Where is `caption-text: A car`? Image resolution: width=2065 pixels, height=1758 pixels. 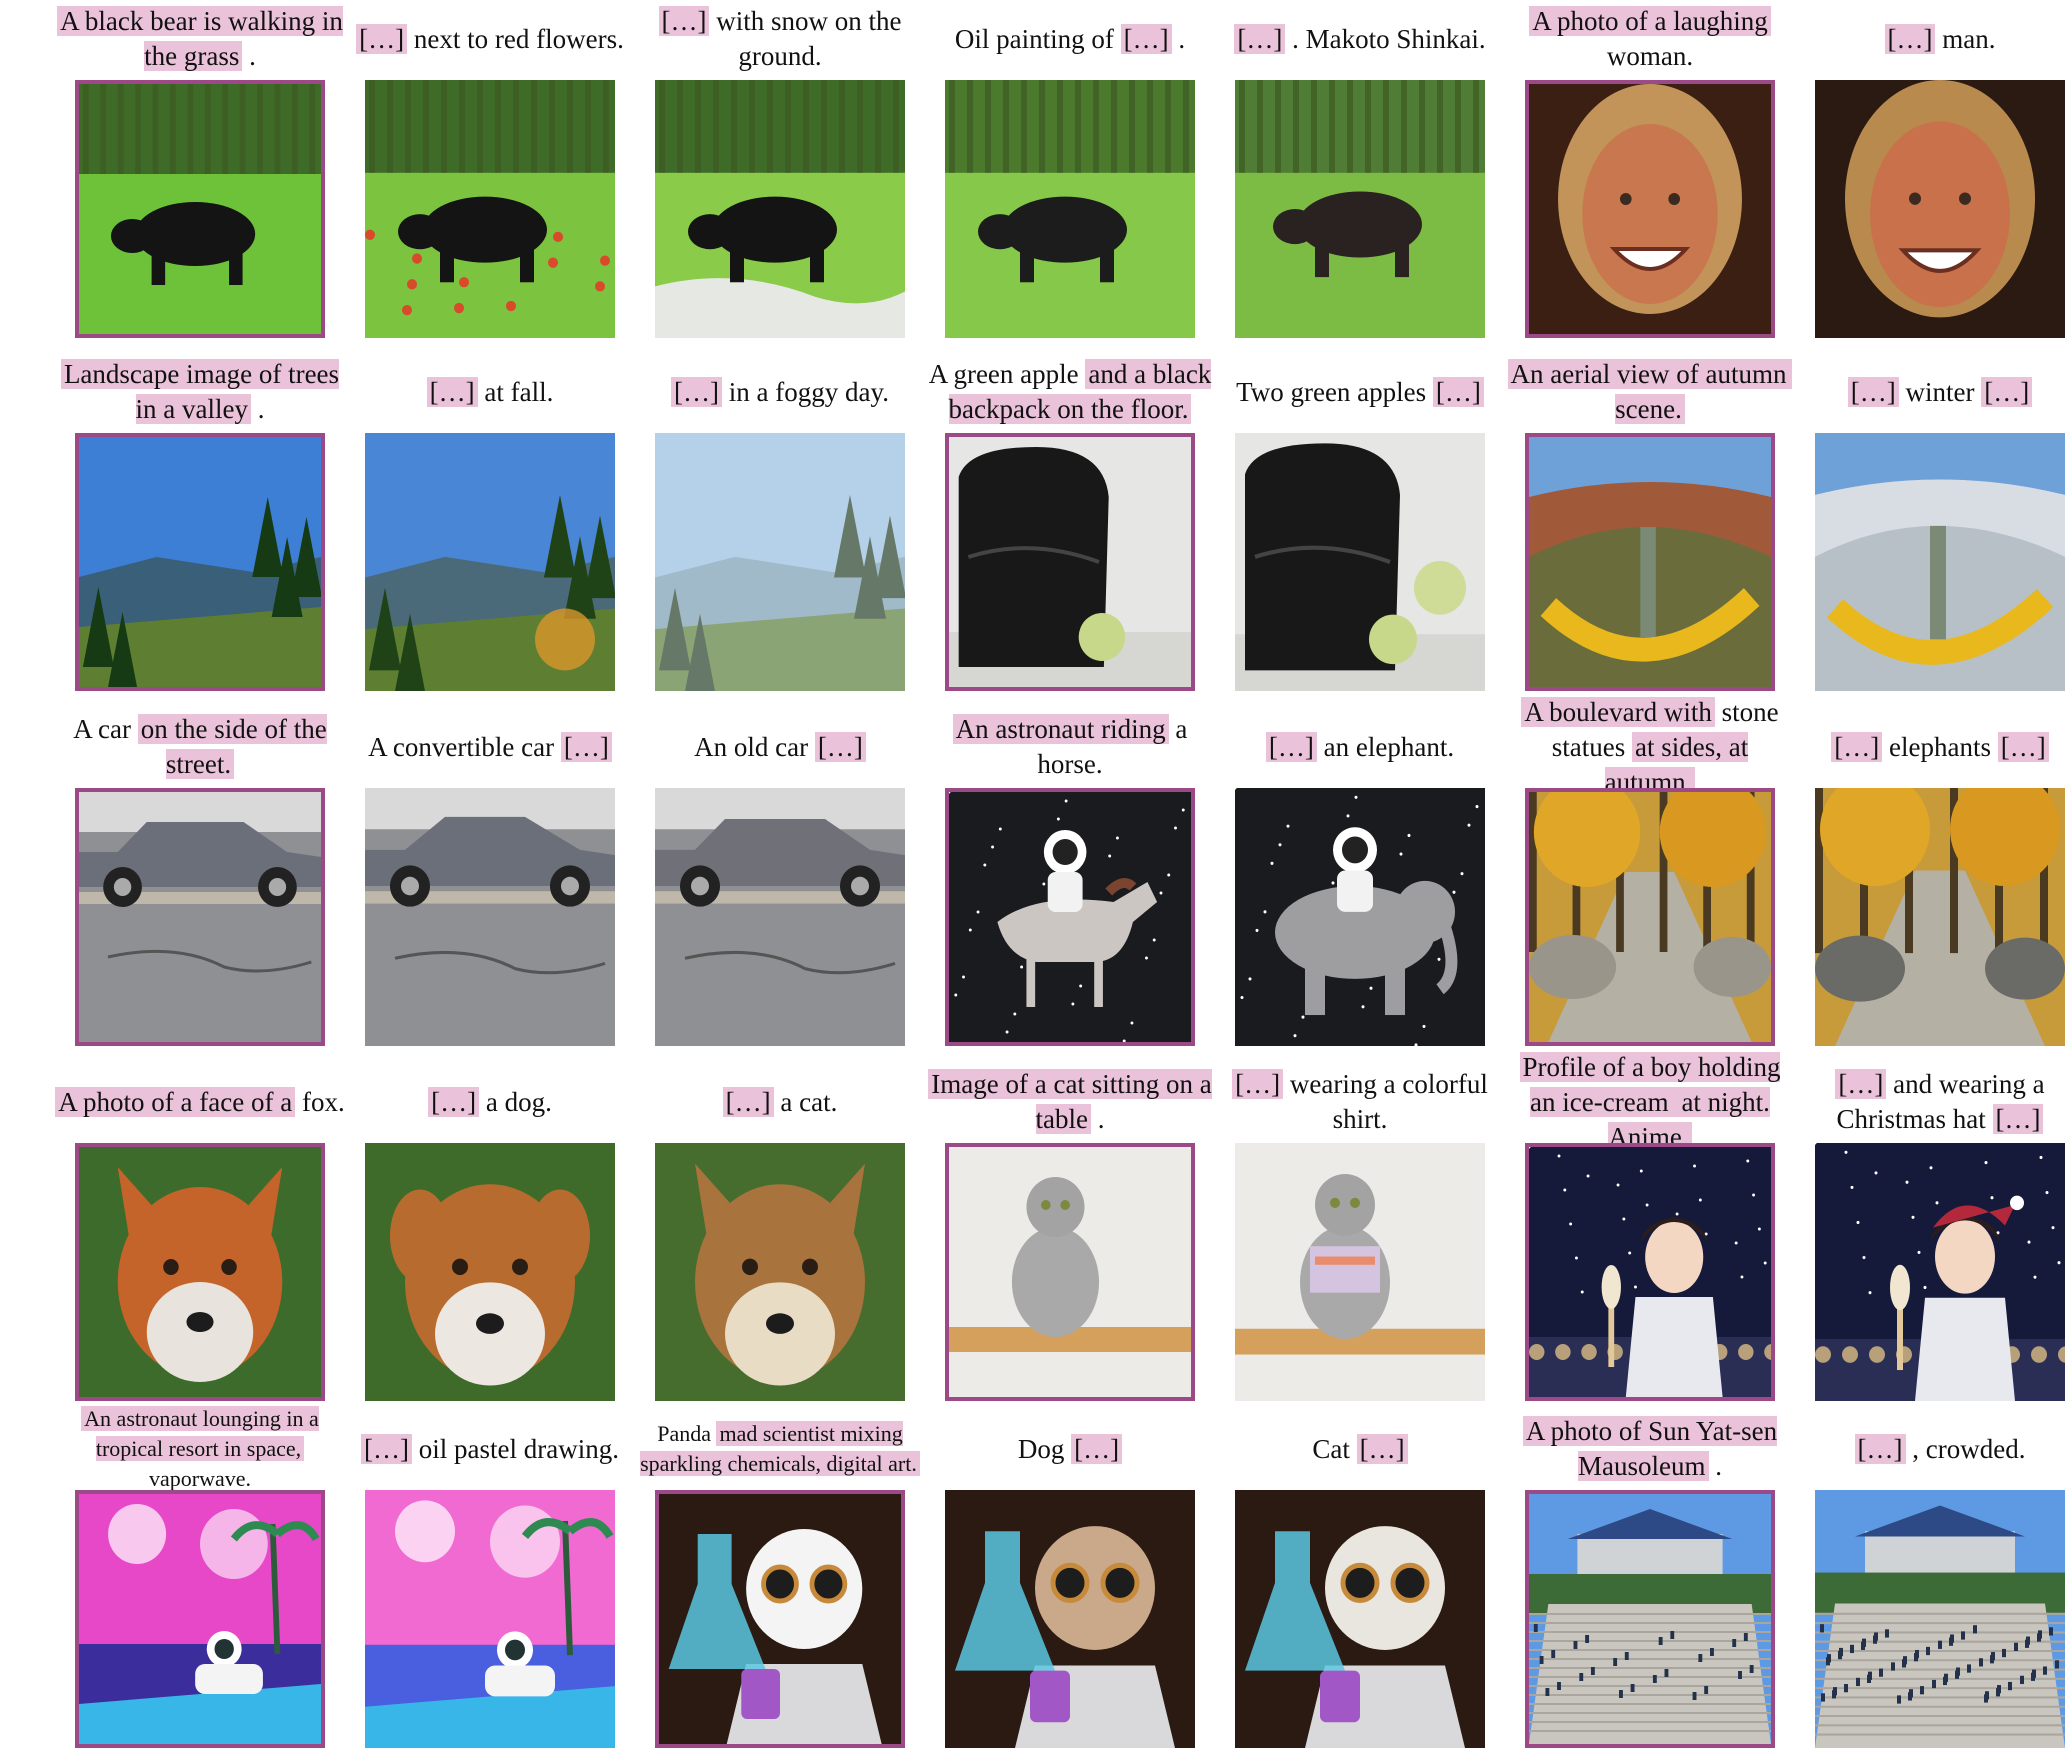
caption-text: A car is located at coordinates (105, 729).